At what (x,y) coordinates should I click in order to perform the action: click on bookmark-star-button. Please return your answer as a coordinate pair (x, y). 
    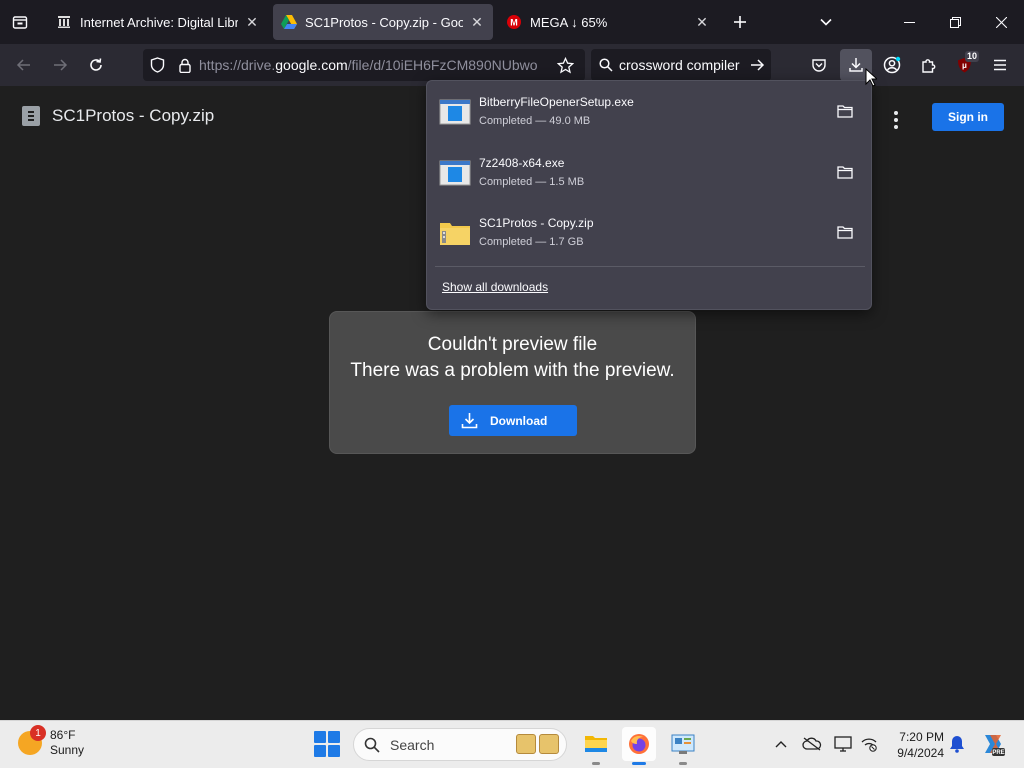
    Looking at the image, I should click on (565, 65).